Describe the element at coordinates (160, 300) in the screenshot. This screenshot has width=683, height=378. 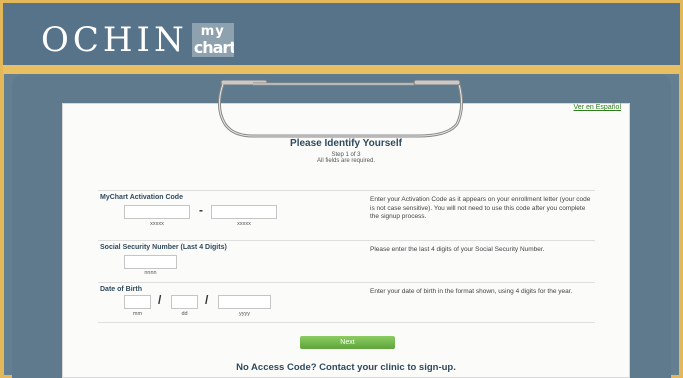
I see `dob-slash-1: /` at that location.